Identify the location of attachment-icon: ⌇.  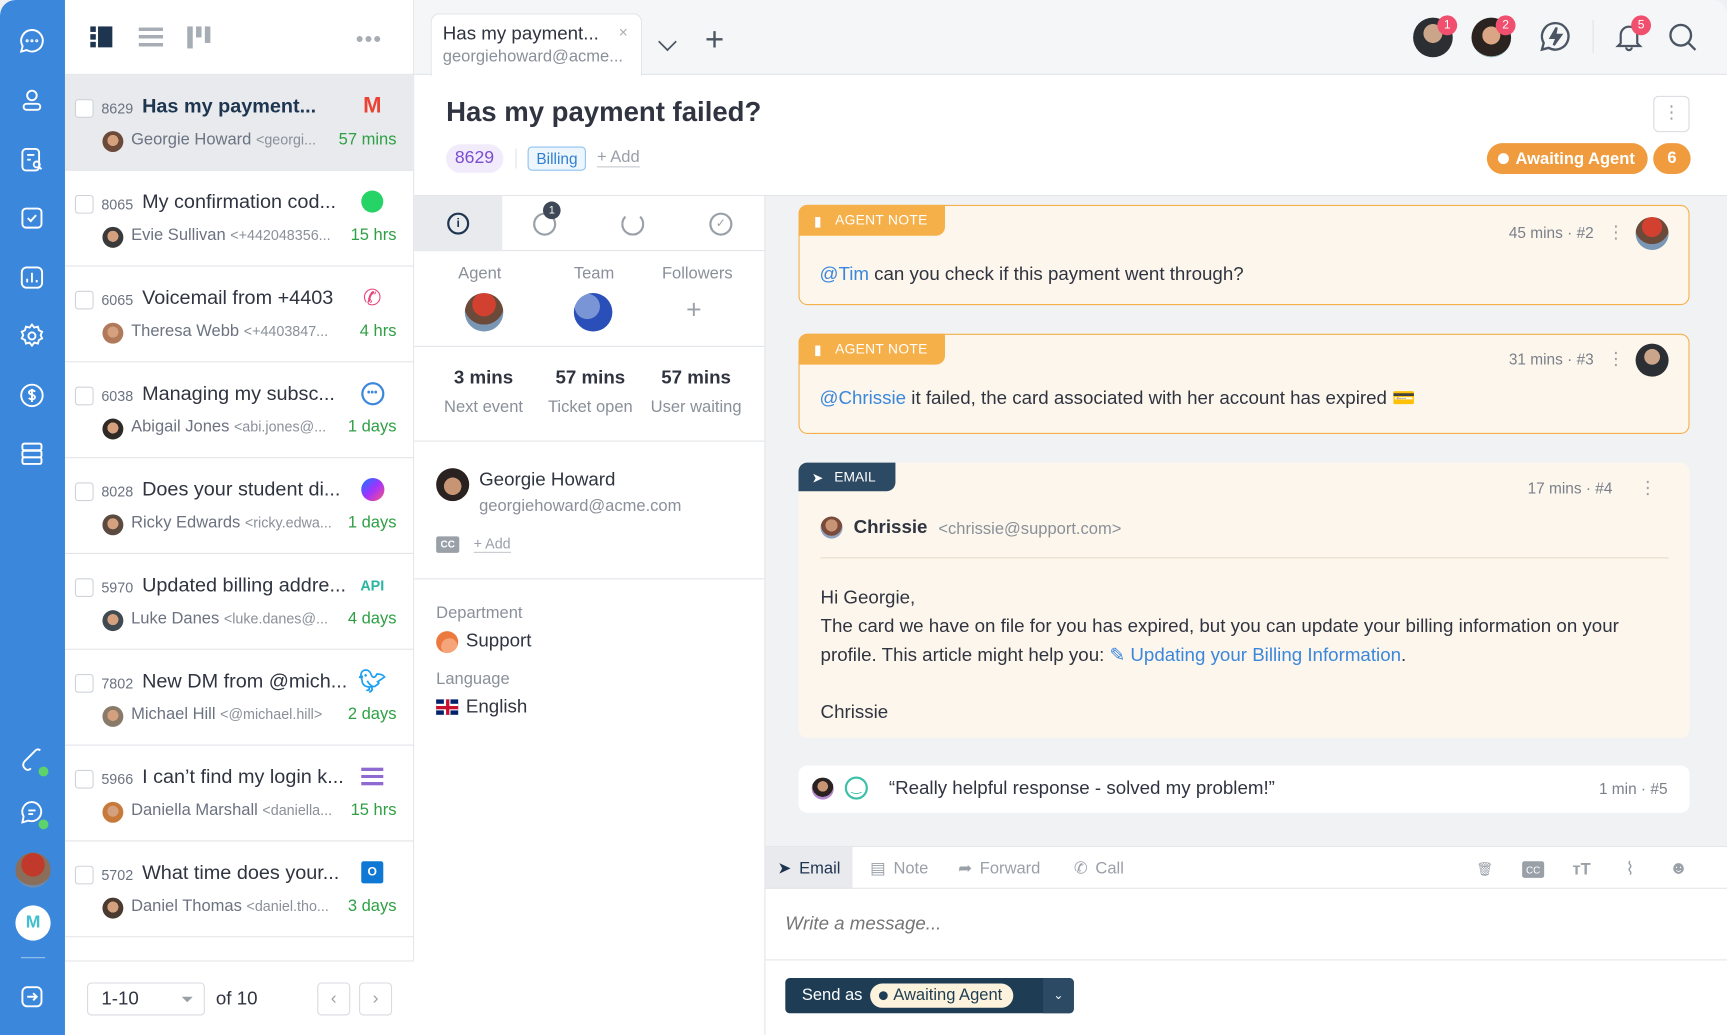
(1630, 869).